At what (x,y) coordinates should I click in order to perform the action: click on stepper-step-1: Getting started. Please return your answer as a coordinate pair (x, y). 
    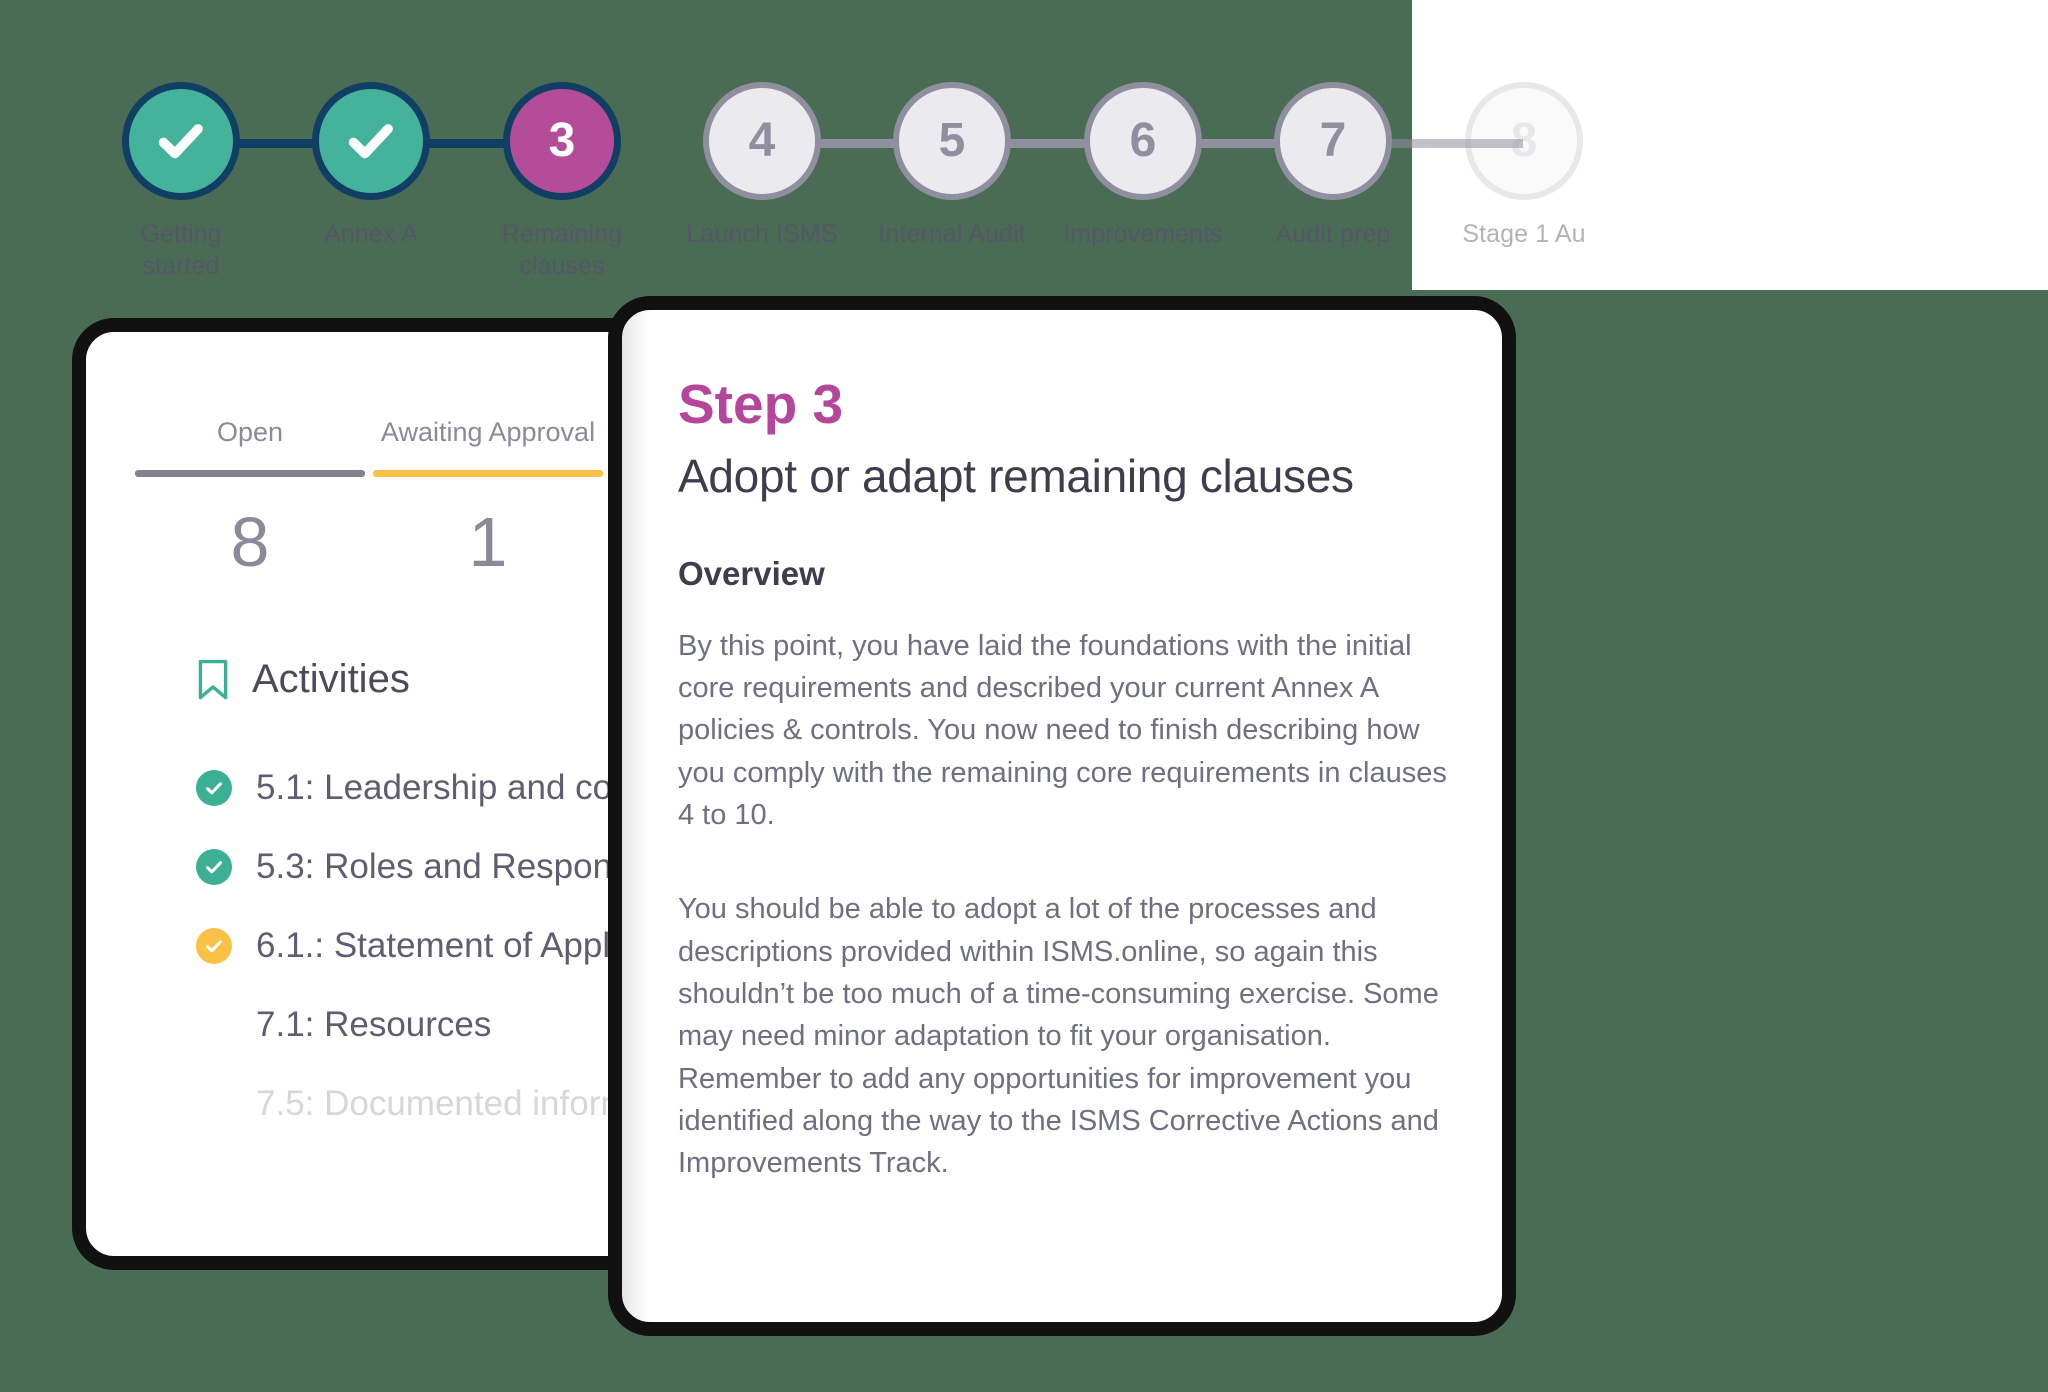
    Looking at the image, I should click on (181, 182).